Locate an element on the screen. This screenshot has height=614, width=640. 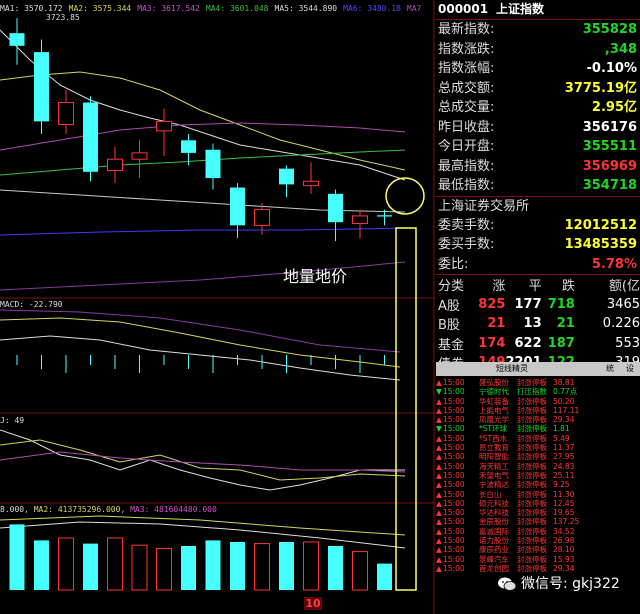
tab-settings: 设 is located at coordinates (630, 368).